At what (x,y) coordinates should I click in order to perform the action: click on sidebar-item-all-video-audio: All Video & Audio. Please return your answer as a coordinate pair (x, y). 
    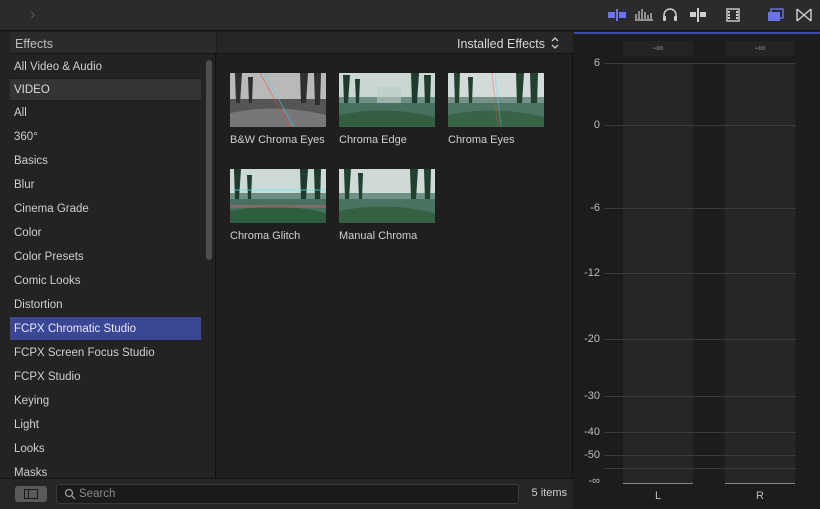
    Looking at the image, I should click on (105, 67).